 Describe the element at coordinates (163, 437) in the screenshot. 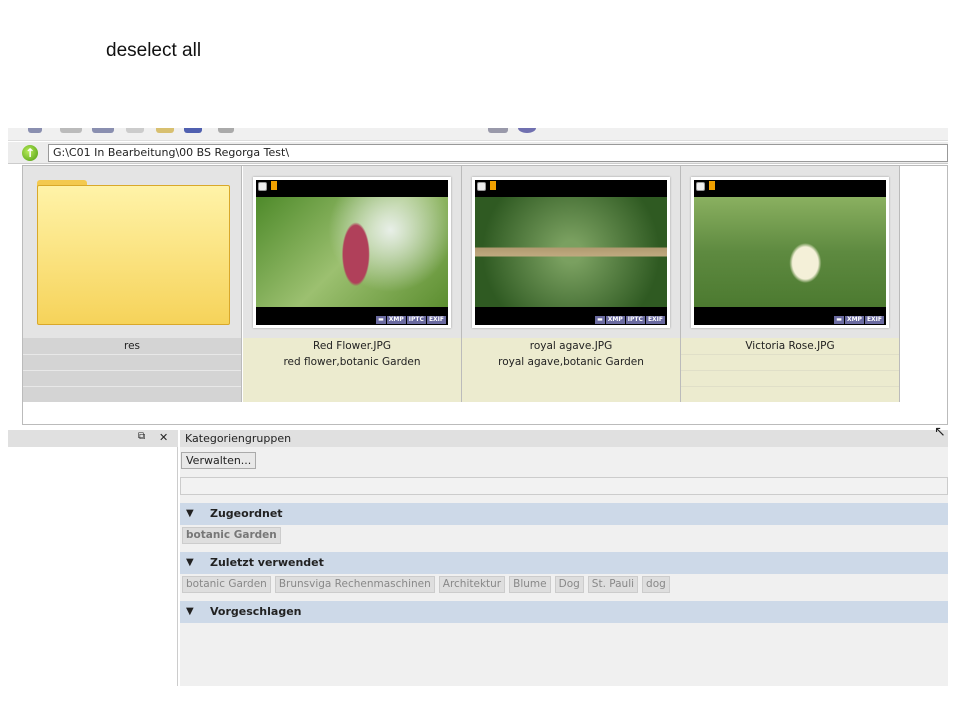

I see `close-icon: ✕` at that location.